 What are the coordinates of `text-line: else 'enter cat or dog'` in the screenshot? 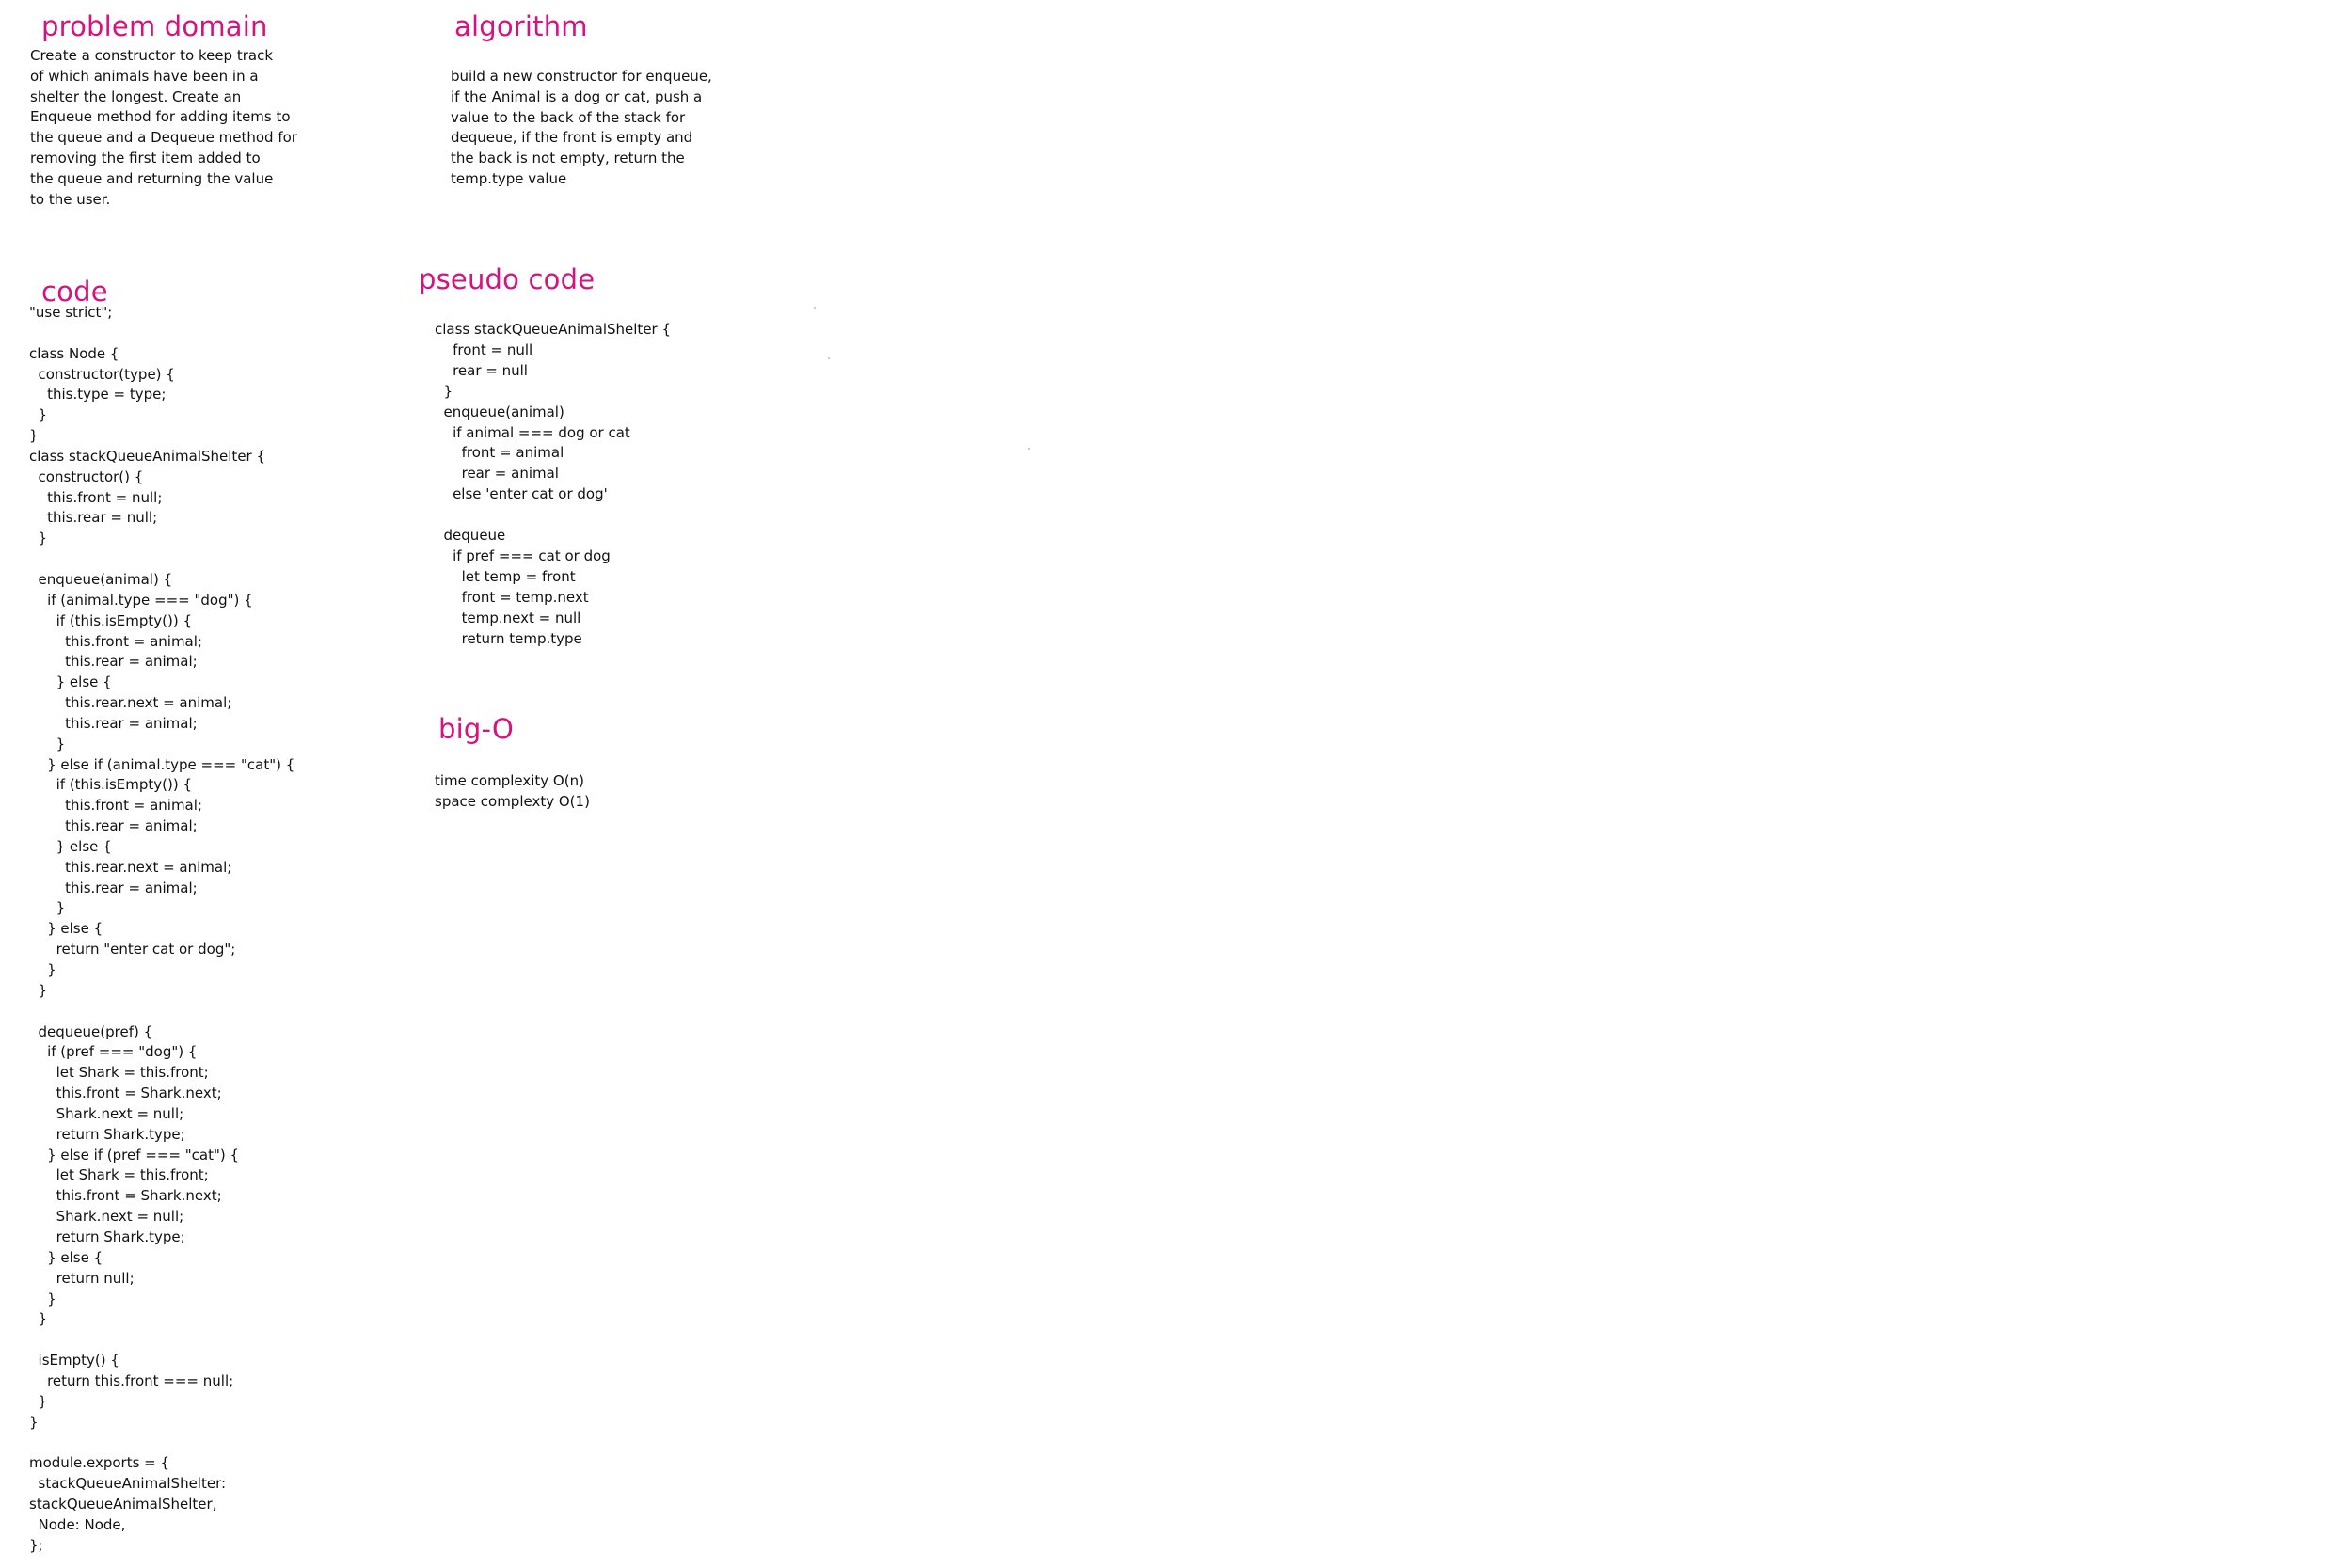 It's located at (521, 494).